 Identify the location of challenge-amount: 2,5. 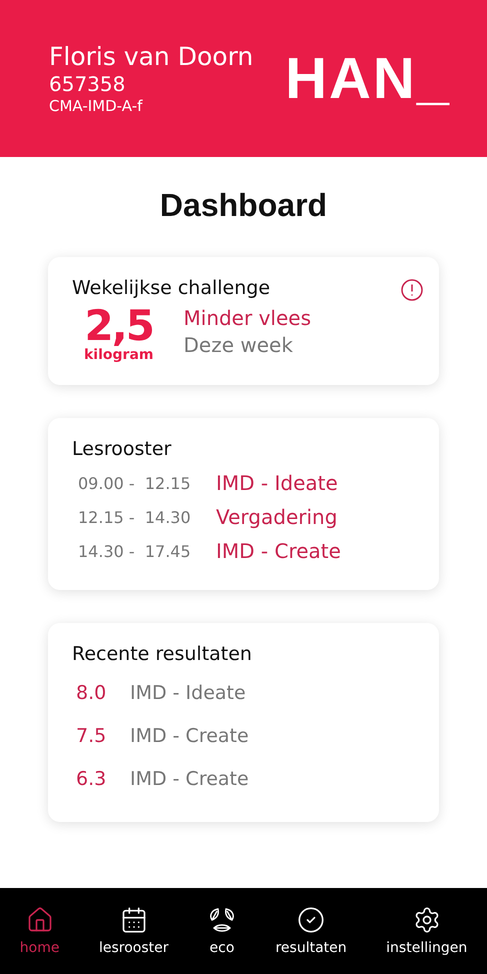
(118, 326).